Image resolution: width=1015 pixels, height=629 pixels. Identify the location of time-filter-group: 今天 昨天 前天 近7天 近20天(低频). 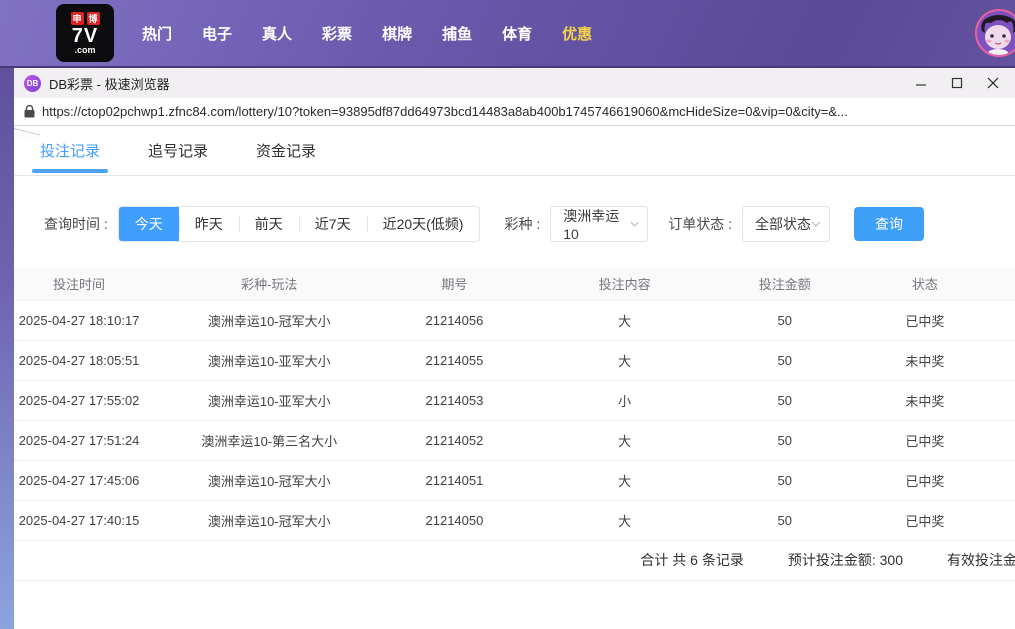
(299, 224).